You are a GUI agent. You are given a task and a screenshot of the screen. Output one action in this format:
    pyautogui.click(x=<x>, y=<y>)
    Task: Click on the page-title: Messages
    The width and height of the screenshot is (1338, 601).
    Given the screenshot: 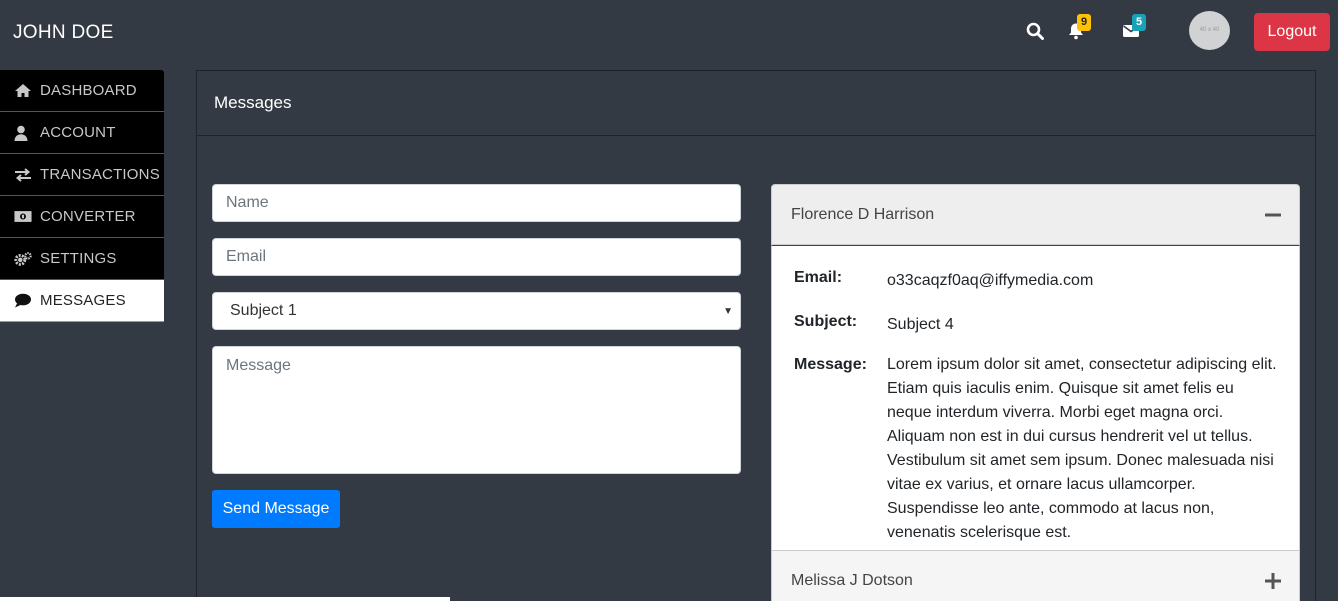 What is the action you would take?
    pyautogui.click(x=756, y=103)
    